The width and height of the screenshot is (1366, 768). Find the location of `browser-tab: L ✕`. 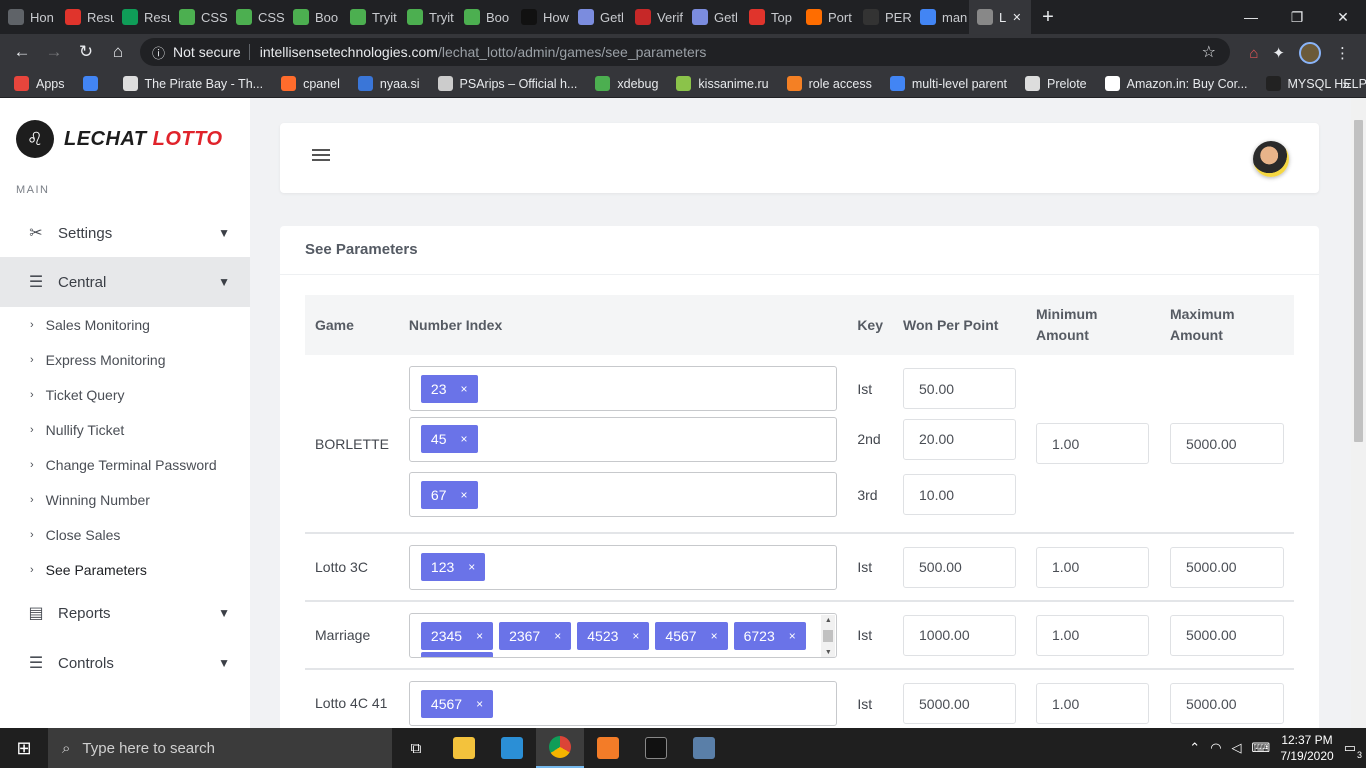

browser-tab: L ✕ is located at coordinates (1000, 17).